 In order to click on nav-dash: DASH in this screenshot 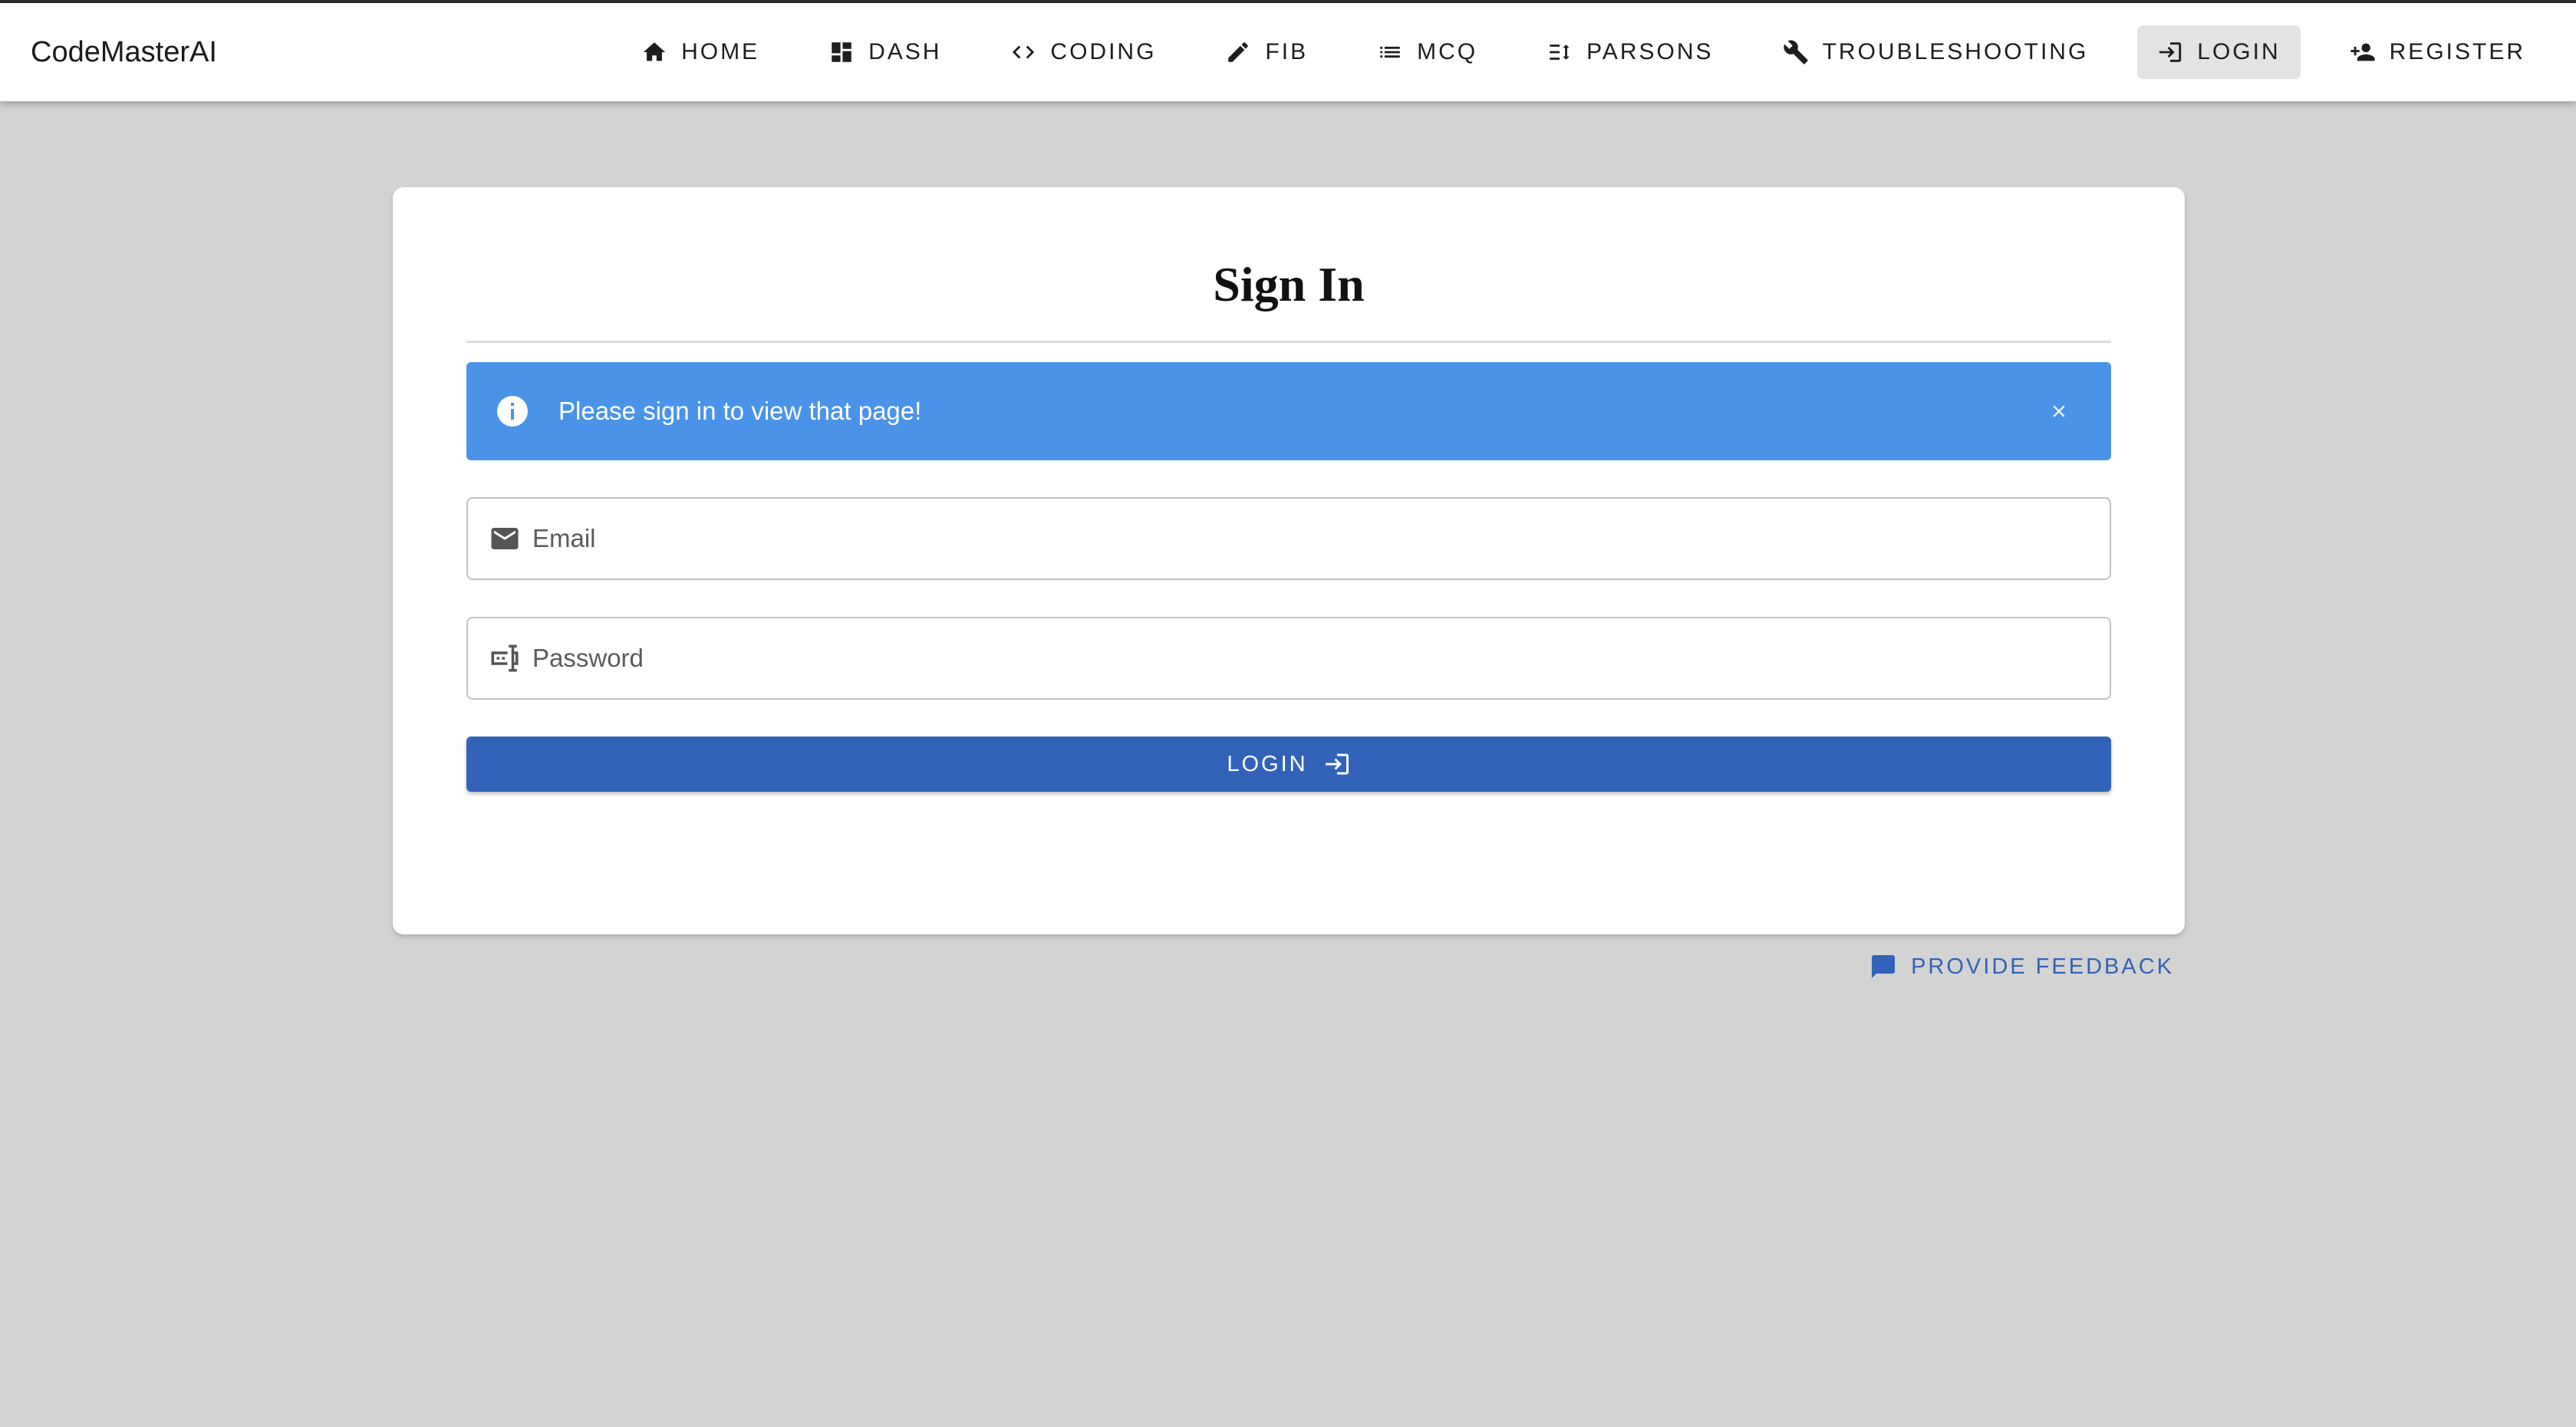, I will do `click(885, 52)`.